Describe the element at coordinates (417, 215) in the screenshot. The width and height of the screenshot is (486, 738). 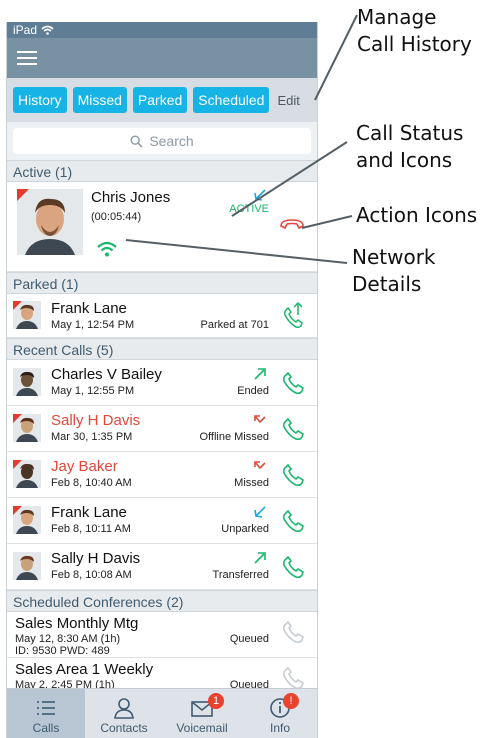
I see `callout-action-icons: Action Icons` at that location.